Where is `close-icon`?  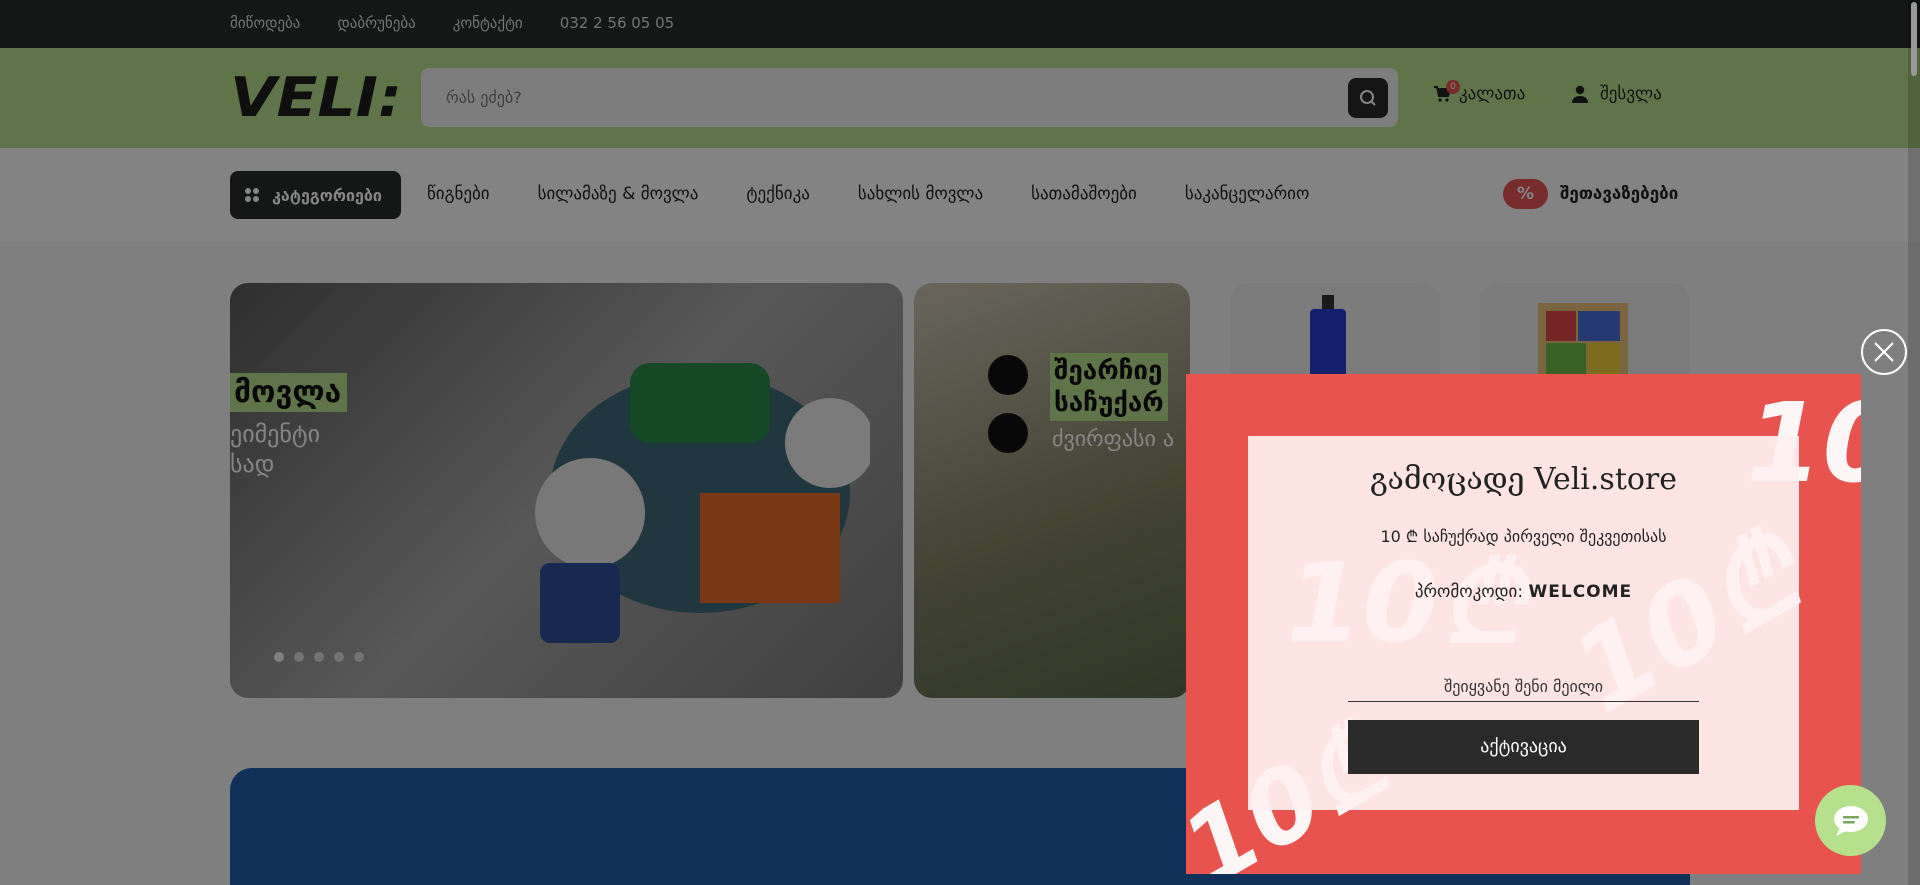
close-icon is located at coordinates (1884, 352).